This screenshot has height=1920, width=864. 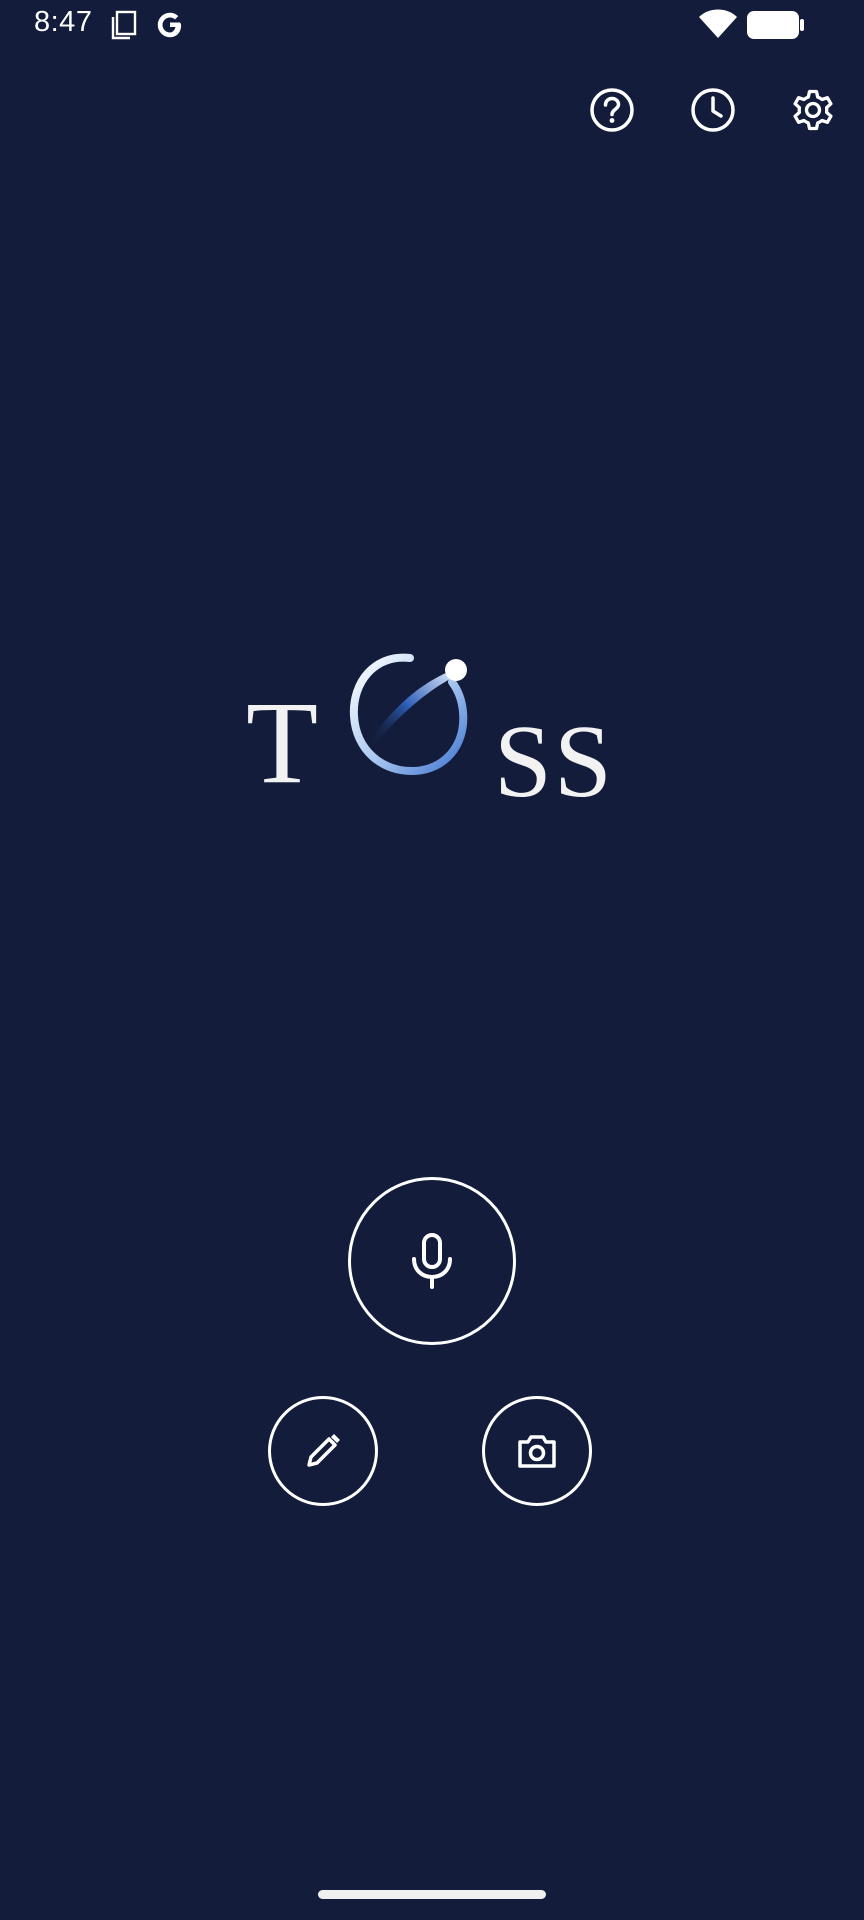 I want to click on status-time: 8:47, so click(x=63, y=22).